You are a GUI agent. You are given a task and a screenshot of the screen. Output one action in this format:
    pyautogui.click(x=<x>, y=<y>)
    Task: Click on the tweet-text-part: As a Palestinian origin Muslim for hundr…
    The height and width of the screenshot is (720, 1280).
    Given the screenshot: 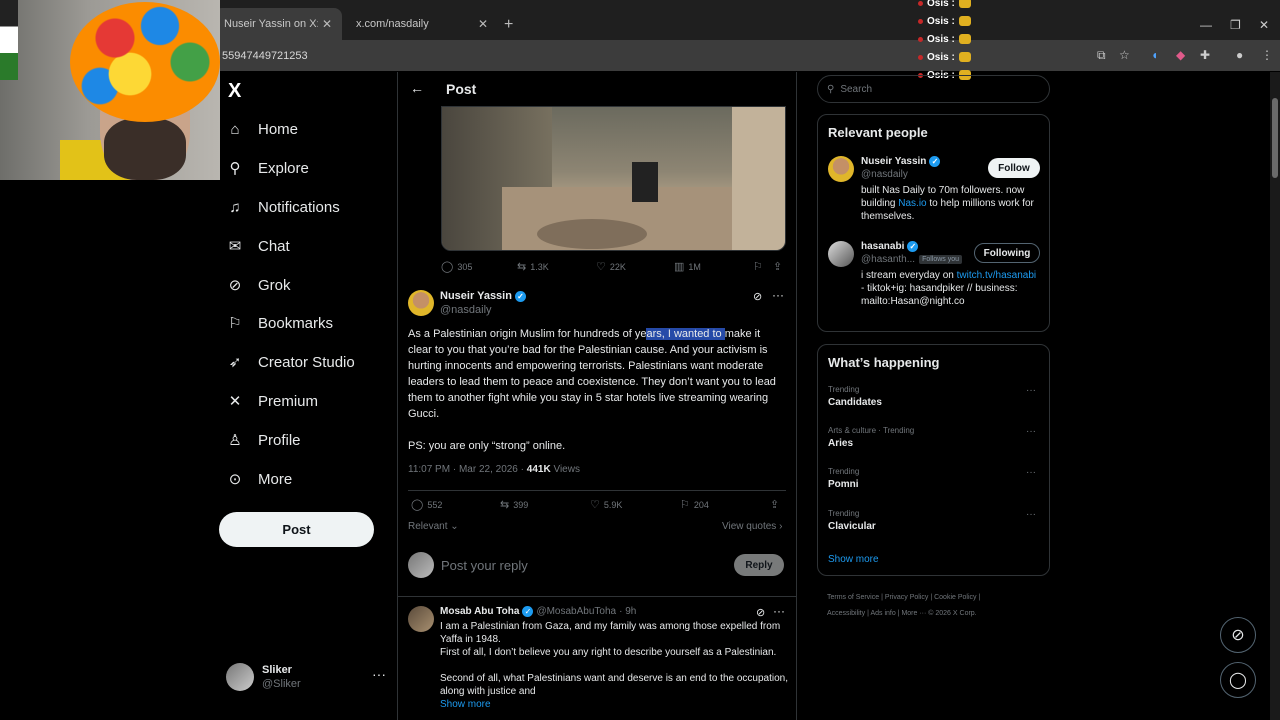 What is the action you would take?
    pyautogui.click(x=527, y=334)
    